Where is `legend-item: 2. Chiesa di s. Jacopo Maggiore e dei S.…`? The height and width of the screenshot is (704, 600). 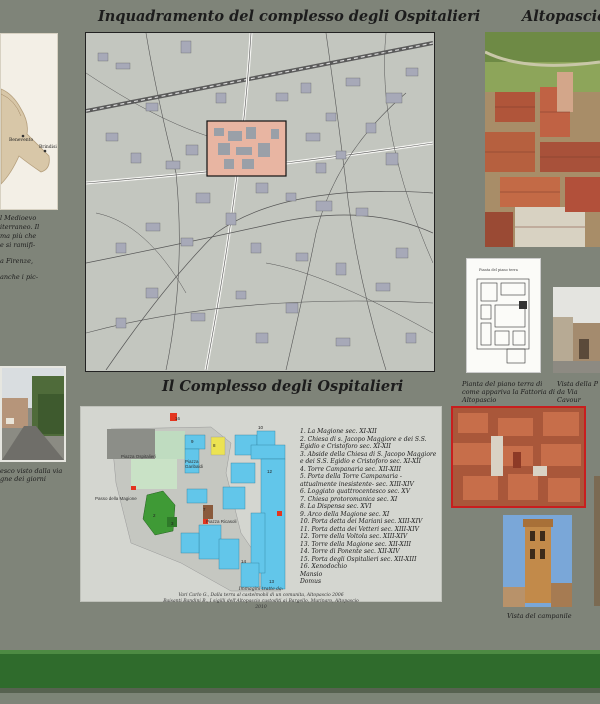
legend-item: 2. Chiesa di s. Jacopo Maggiore e dei S.… is located at coordinates (363, 443).